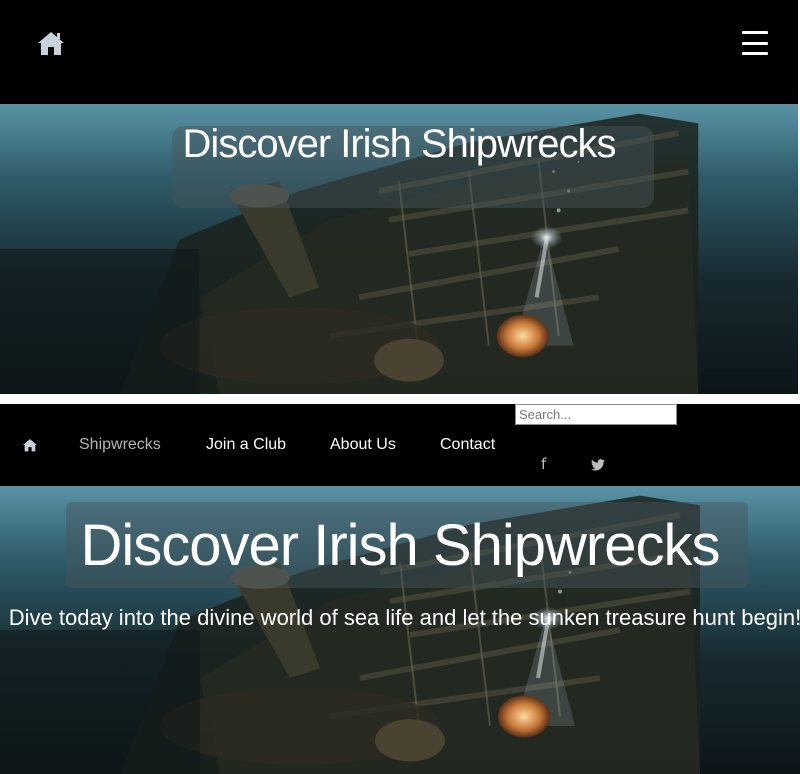 Image resolution: width=800 pixels, height=774 pixels. I want to click on twitter-icon, so click(598, 465).